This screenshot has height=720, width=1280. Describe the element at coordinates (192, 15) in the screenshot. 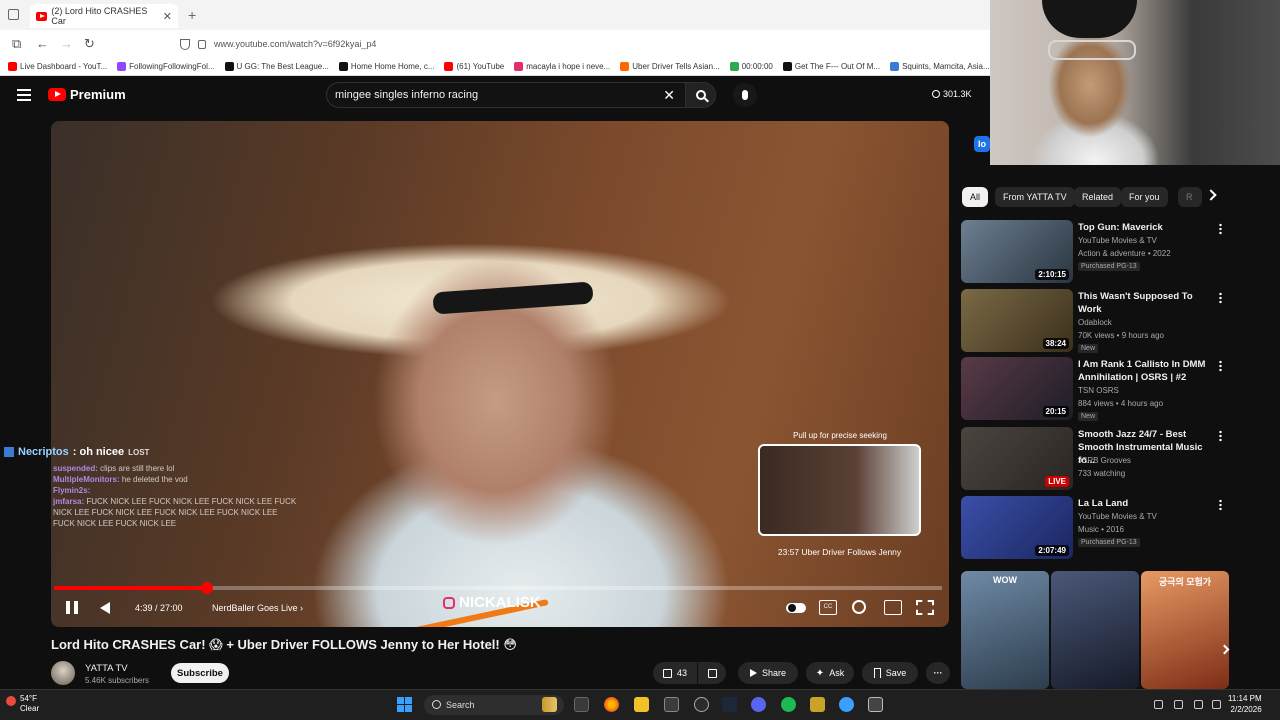

I see `new-tab-icon: +` at that location.